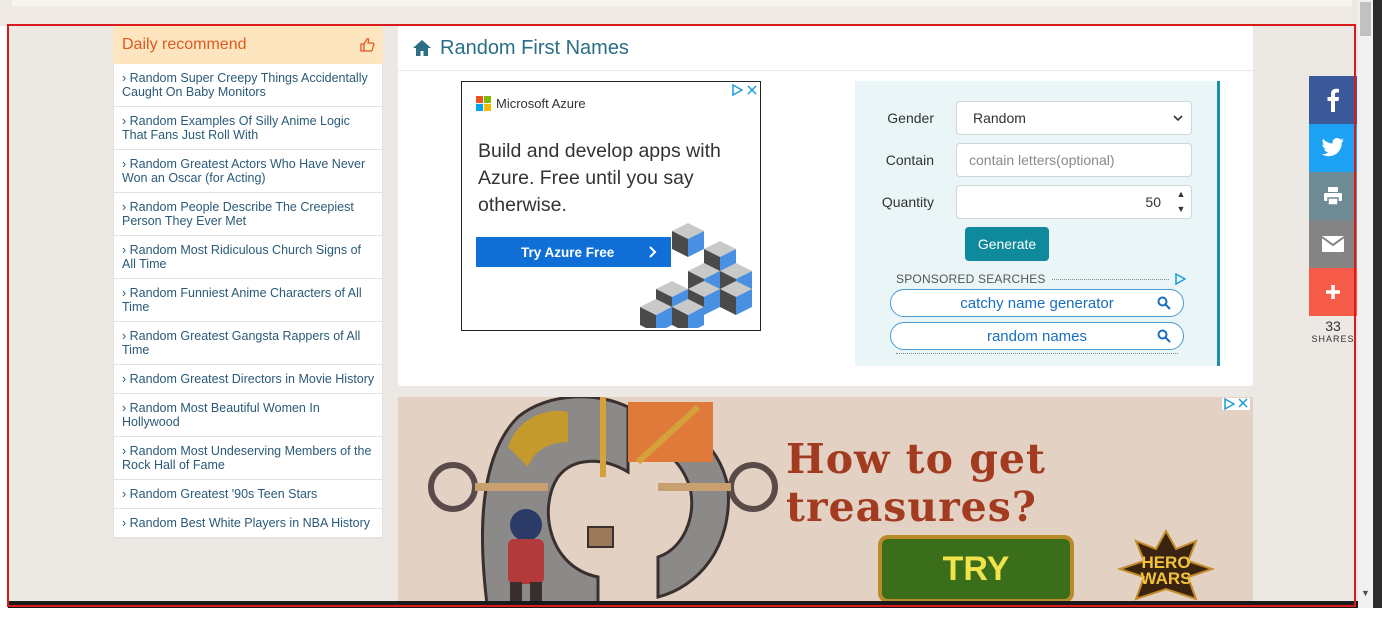 Image resolution: width=1382 pixels, height=635 pixels. Describe the element at coordinates (541, 103) in the screenshot. I see `ad-brand: Microsoft Azure` at that location.